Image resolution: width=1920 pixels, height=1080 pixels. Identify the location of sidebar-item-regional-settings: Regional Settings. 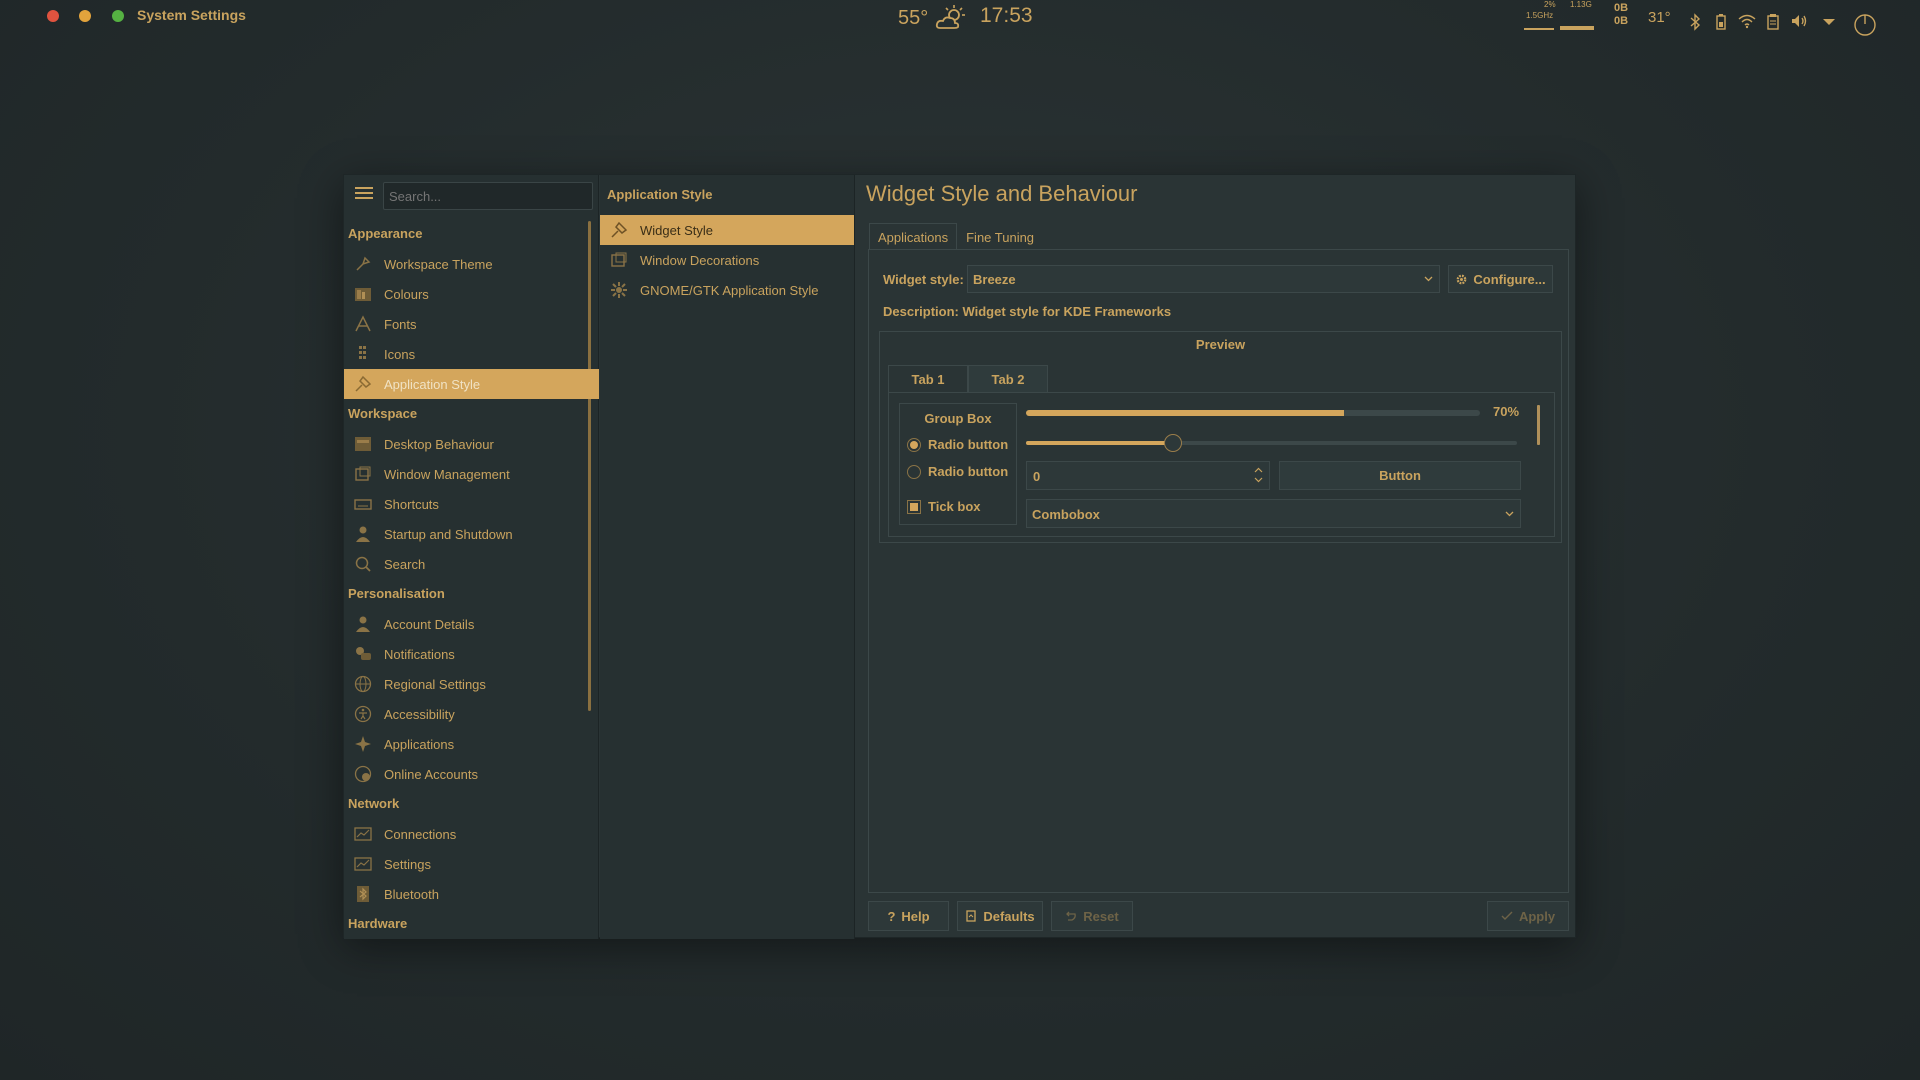
(471, 684).